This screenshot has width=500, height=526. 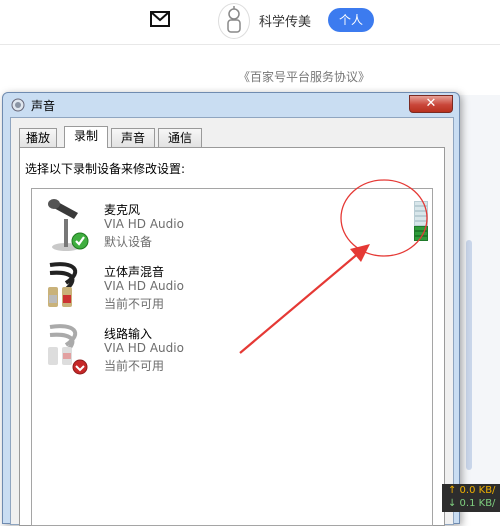 I want to click on close-button: ✕, so click(x=431, y=104).